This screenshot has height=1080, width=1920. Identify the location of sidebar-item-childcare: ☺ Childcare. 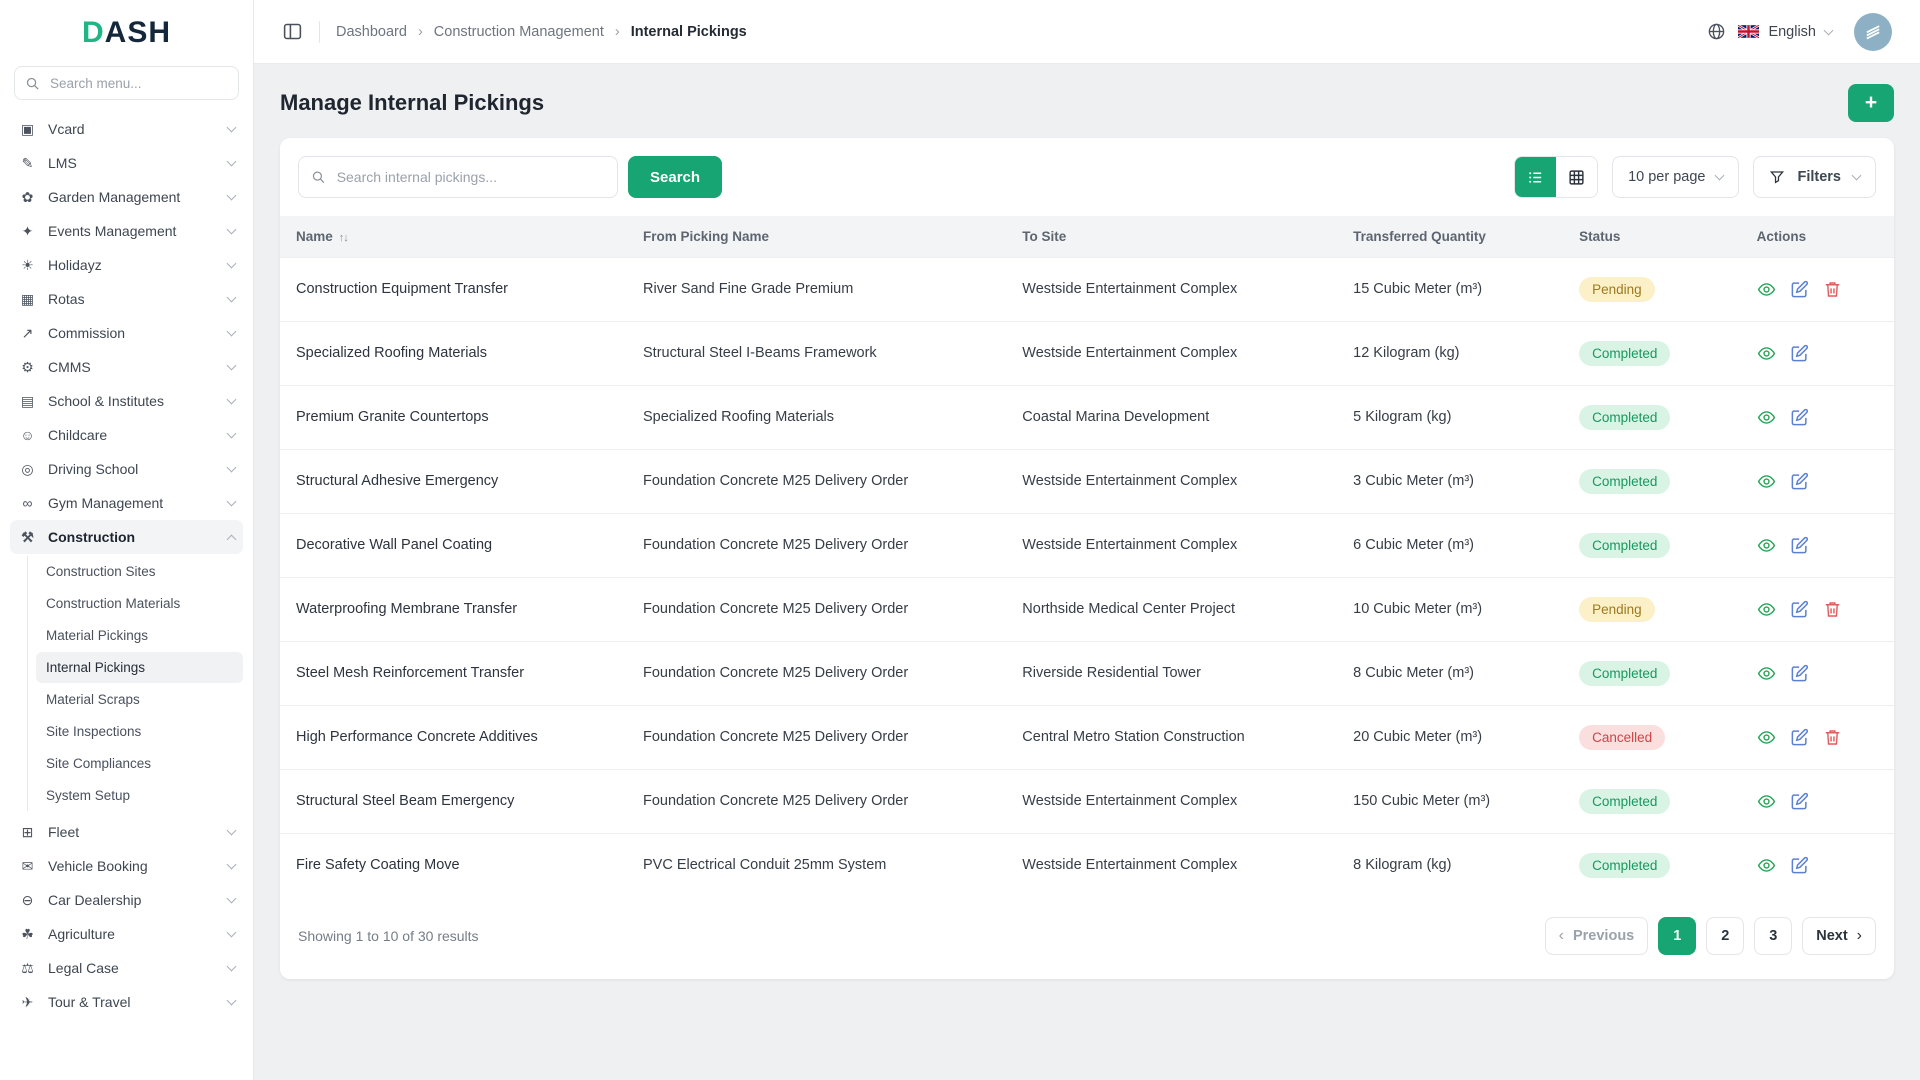
(126, 435).